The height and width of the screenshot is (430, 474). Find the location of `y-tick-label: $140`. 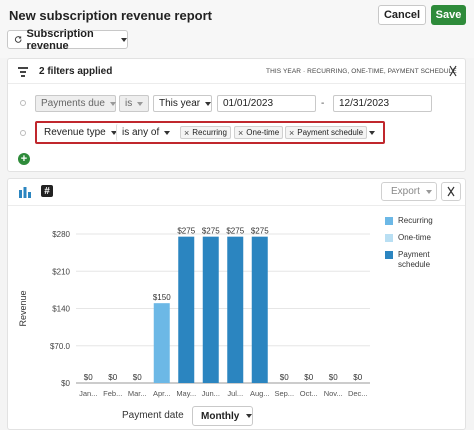

y-tick-label: $140 is located at coordinates (61, 309).